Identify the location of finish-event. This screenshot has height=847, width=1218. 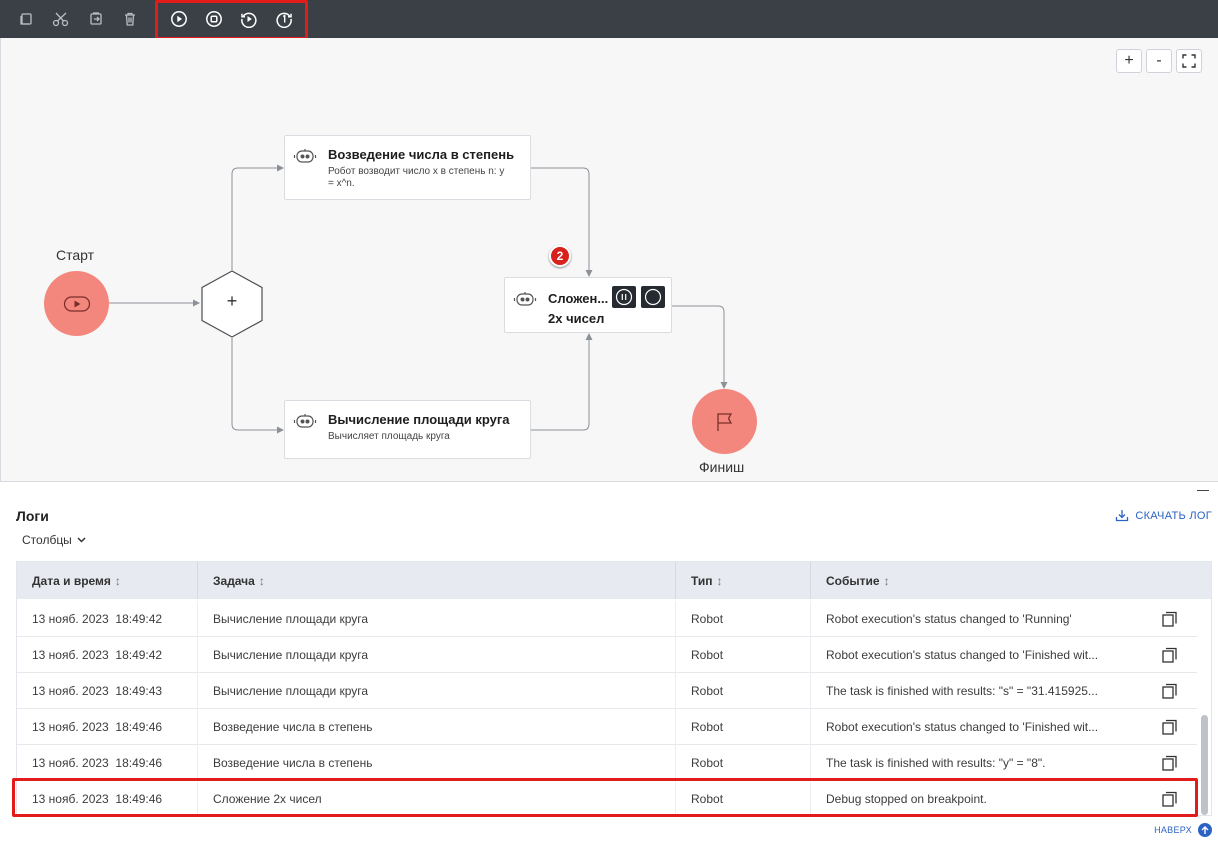
(724, 421).